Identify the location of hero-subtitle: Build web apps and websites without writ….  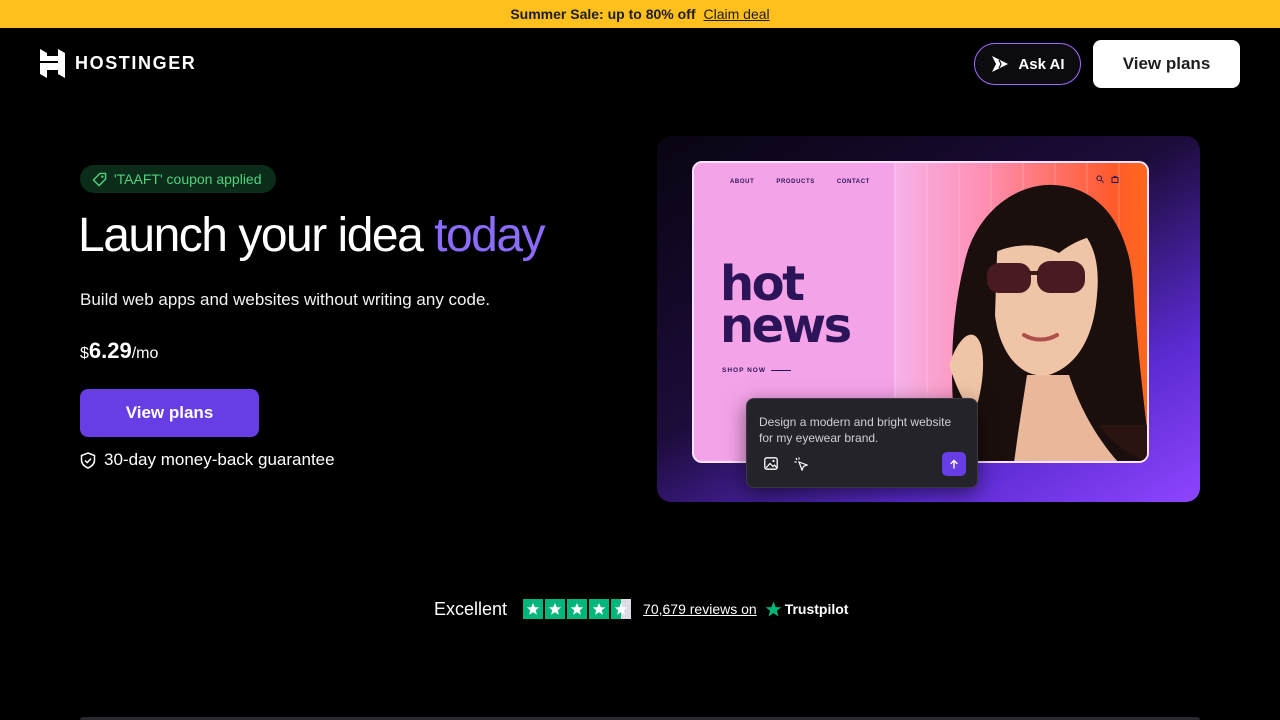
(285, 299).